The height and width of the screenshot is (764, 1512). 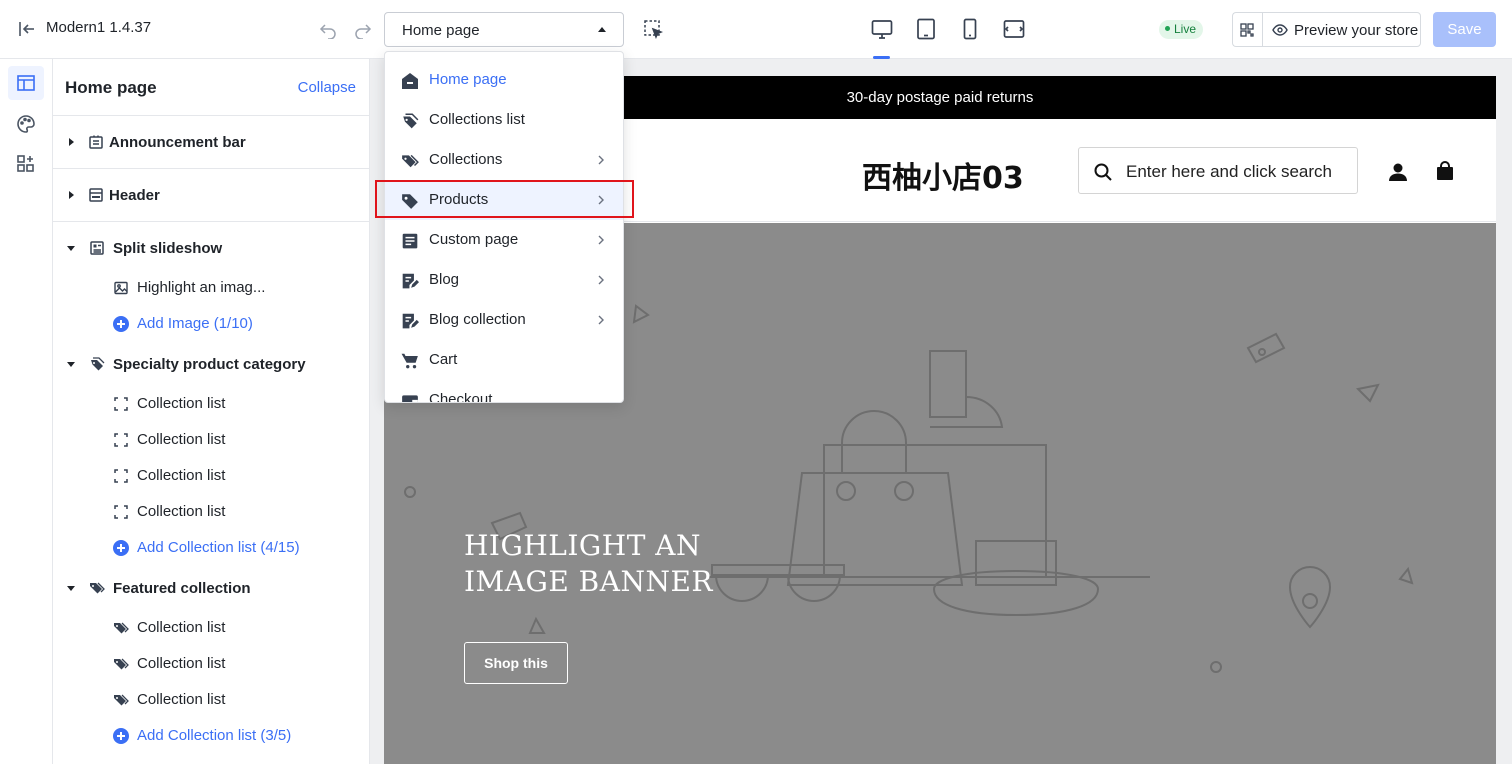 I want to click on rail-theme-settings-tab, so click(x=26, y=124).